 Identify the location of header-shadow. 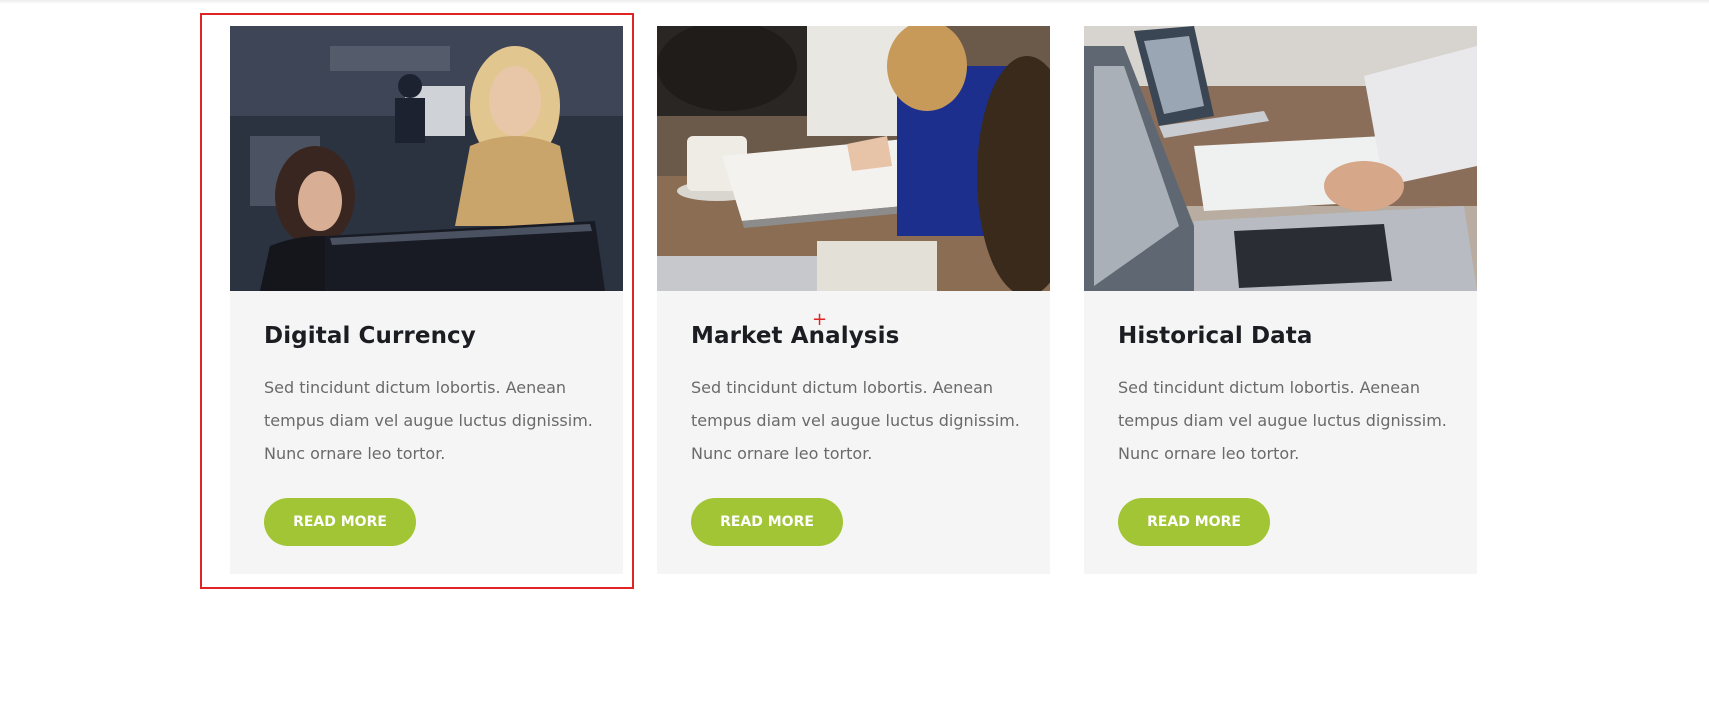
(854, 2).